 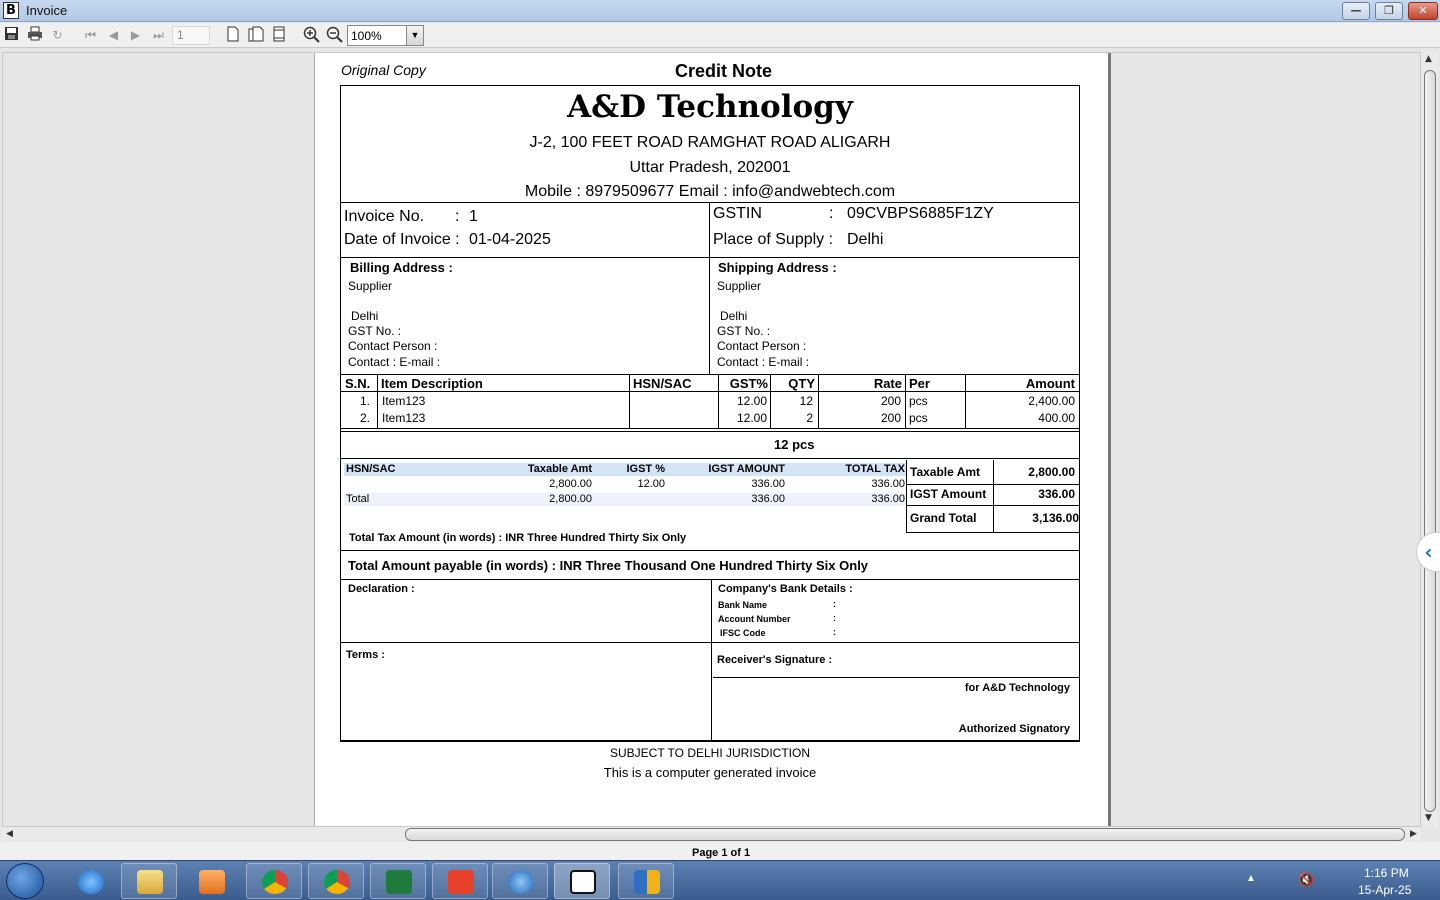 What do you see at coordinates (1051, 401) in the screenshot?
I see `item-amount: 2,400.00` at bounding box center [1051, 401].